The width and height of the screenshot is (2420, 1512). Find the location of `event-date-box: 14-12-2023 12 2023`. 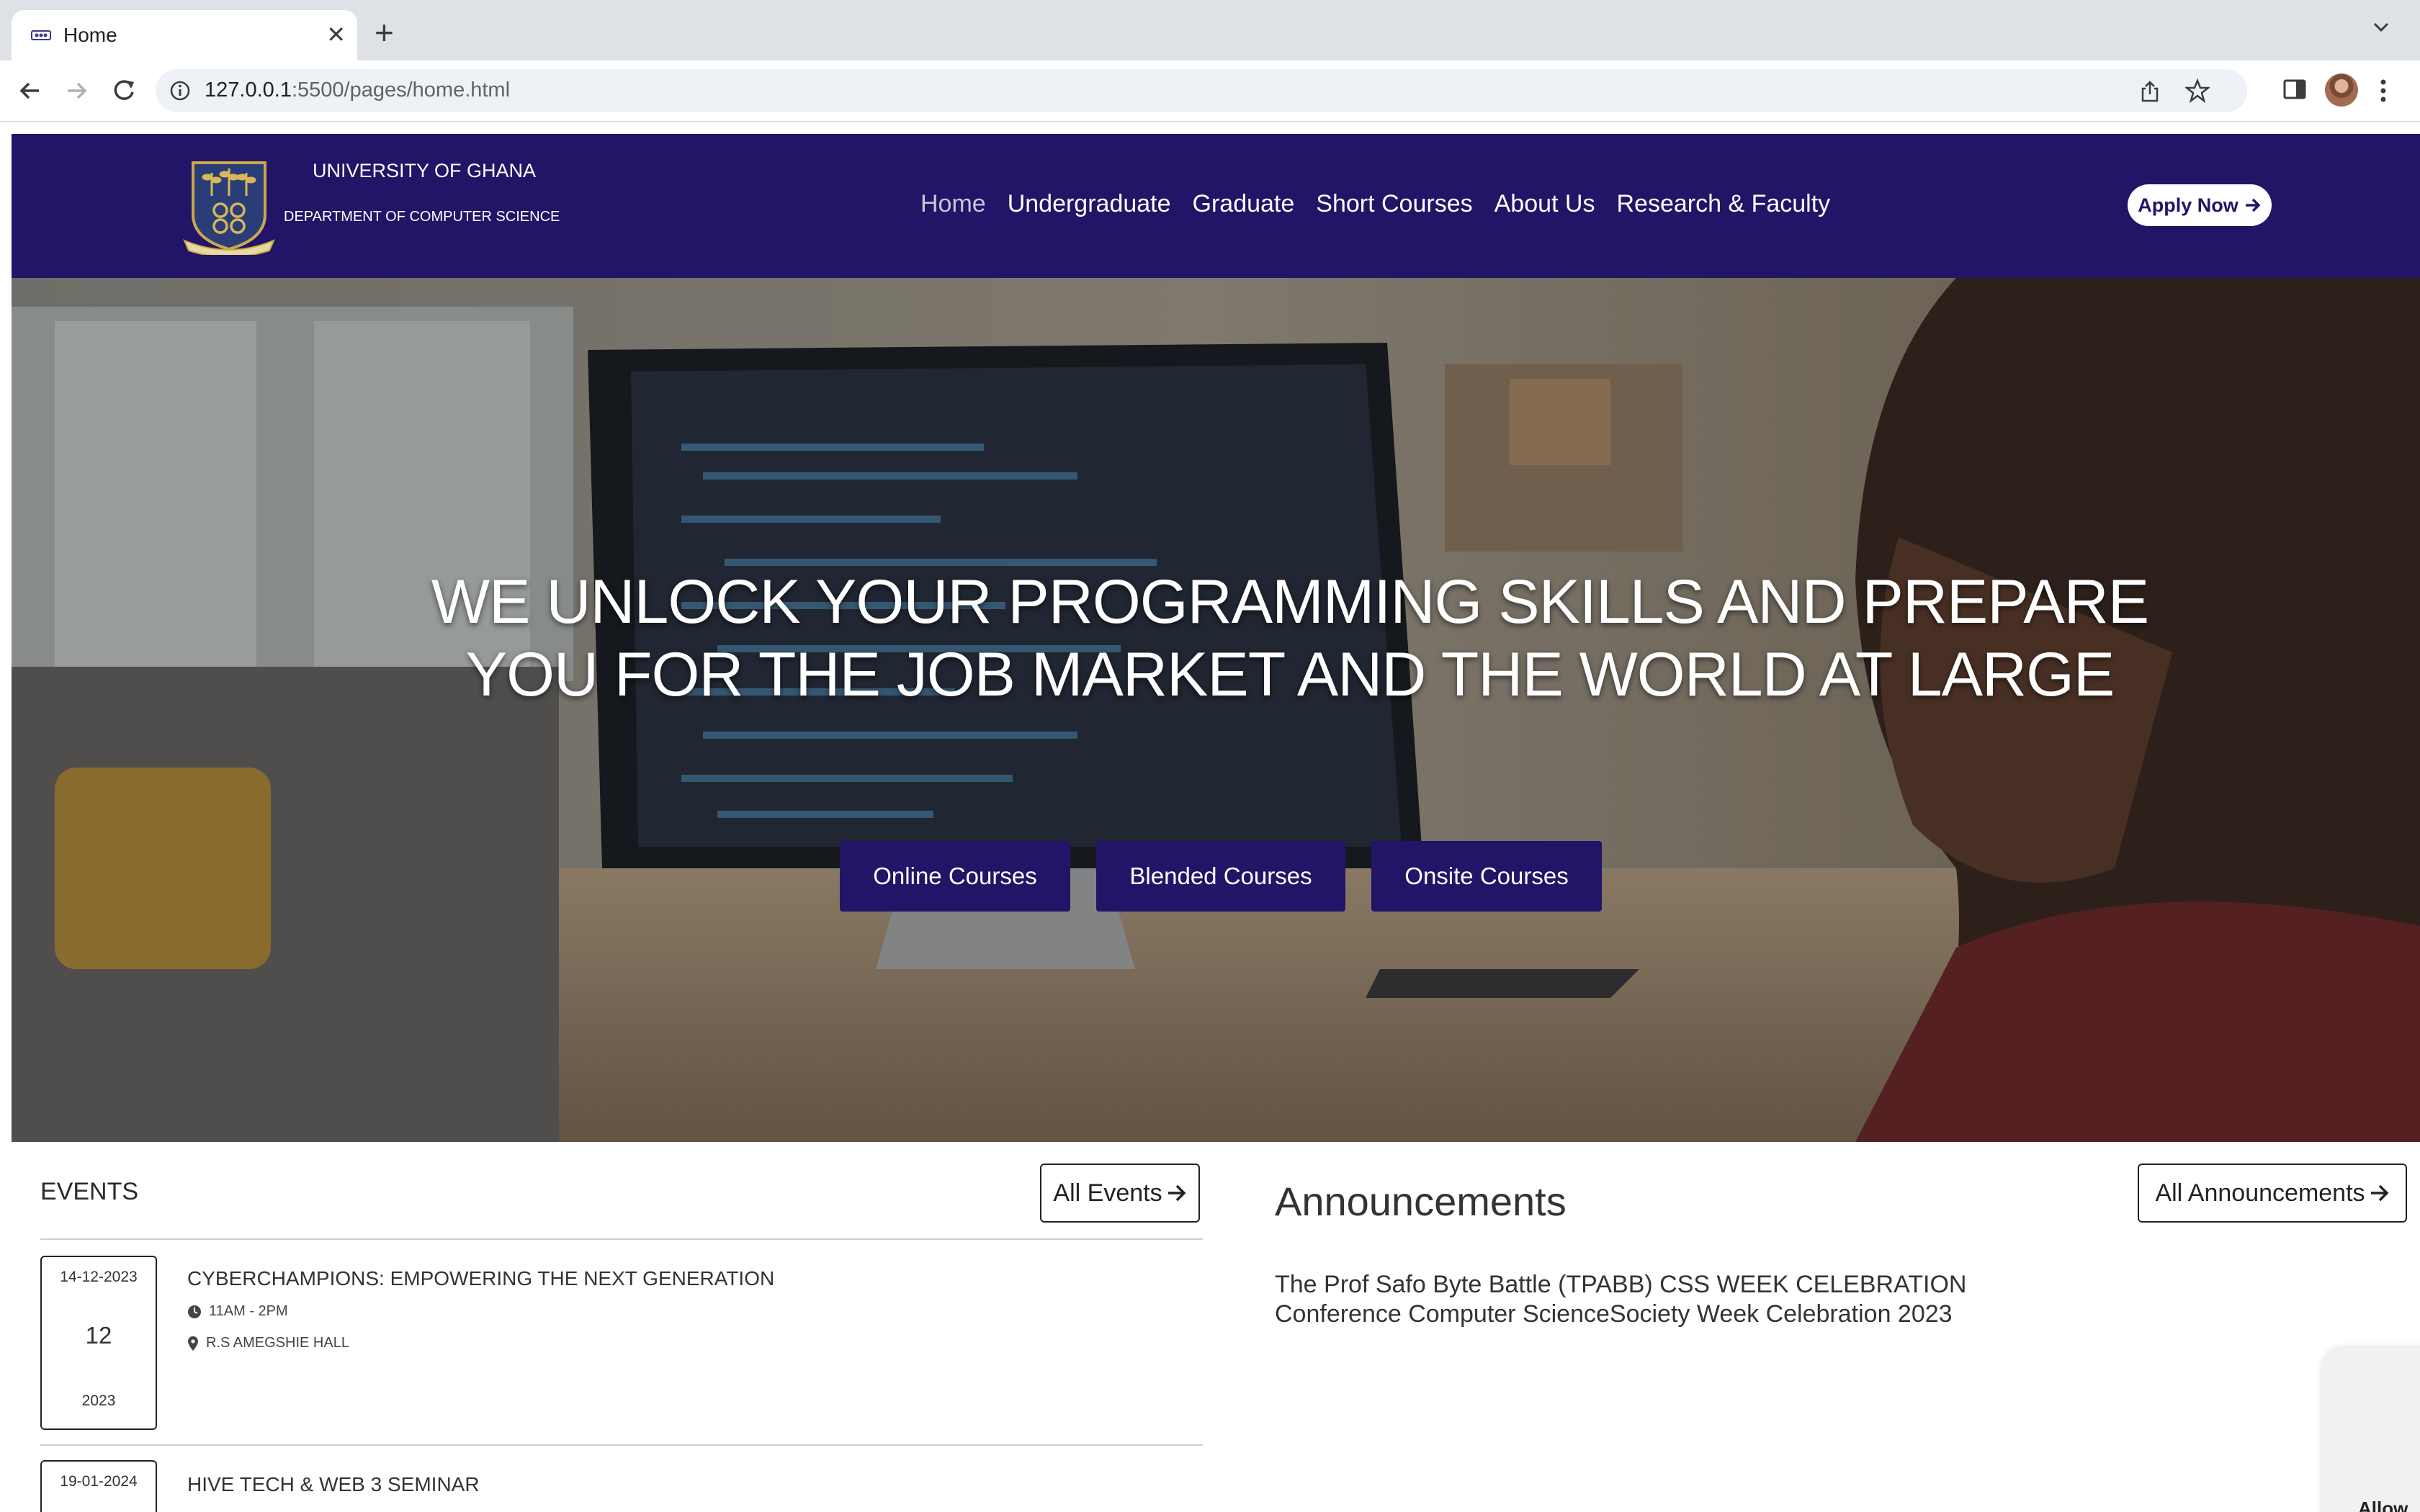

event-date-box: 14-12-2023 12 2023 is located at coordinates (98, 1343).